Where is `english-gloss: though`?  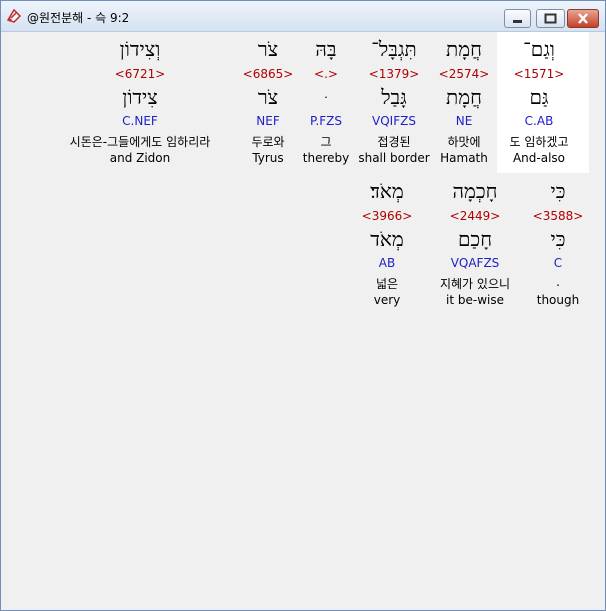 english-gloss: though is located at coordinates (558, 300).